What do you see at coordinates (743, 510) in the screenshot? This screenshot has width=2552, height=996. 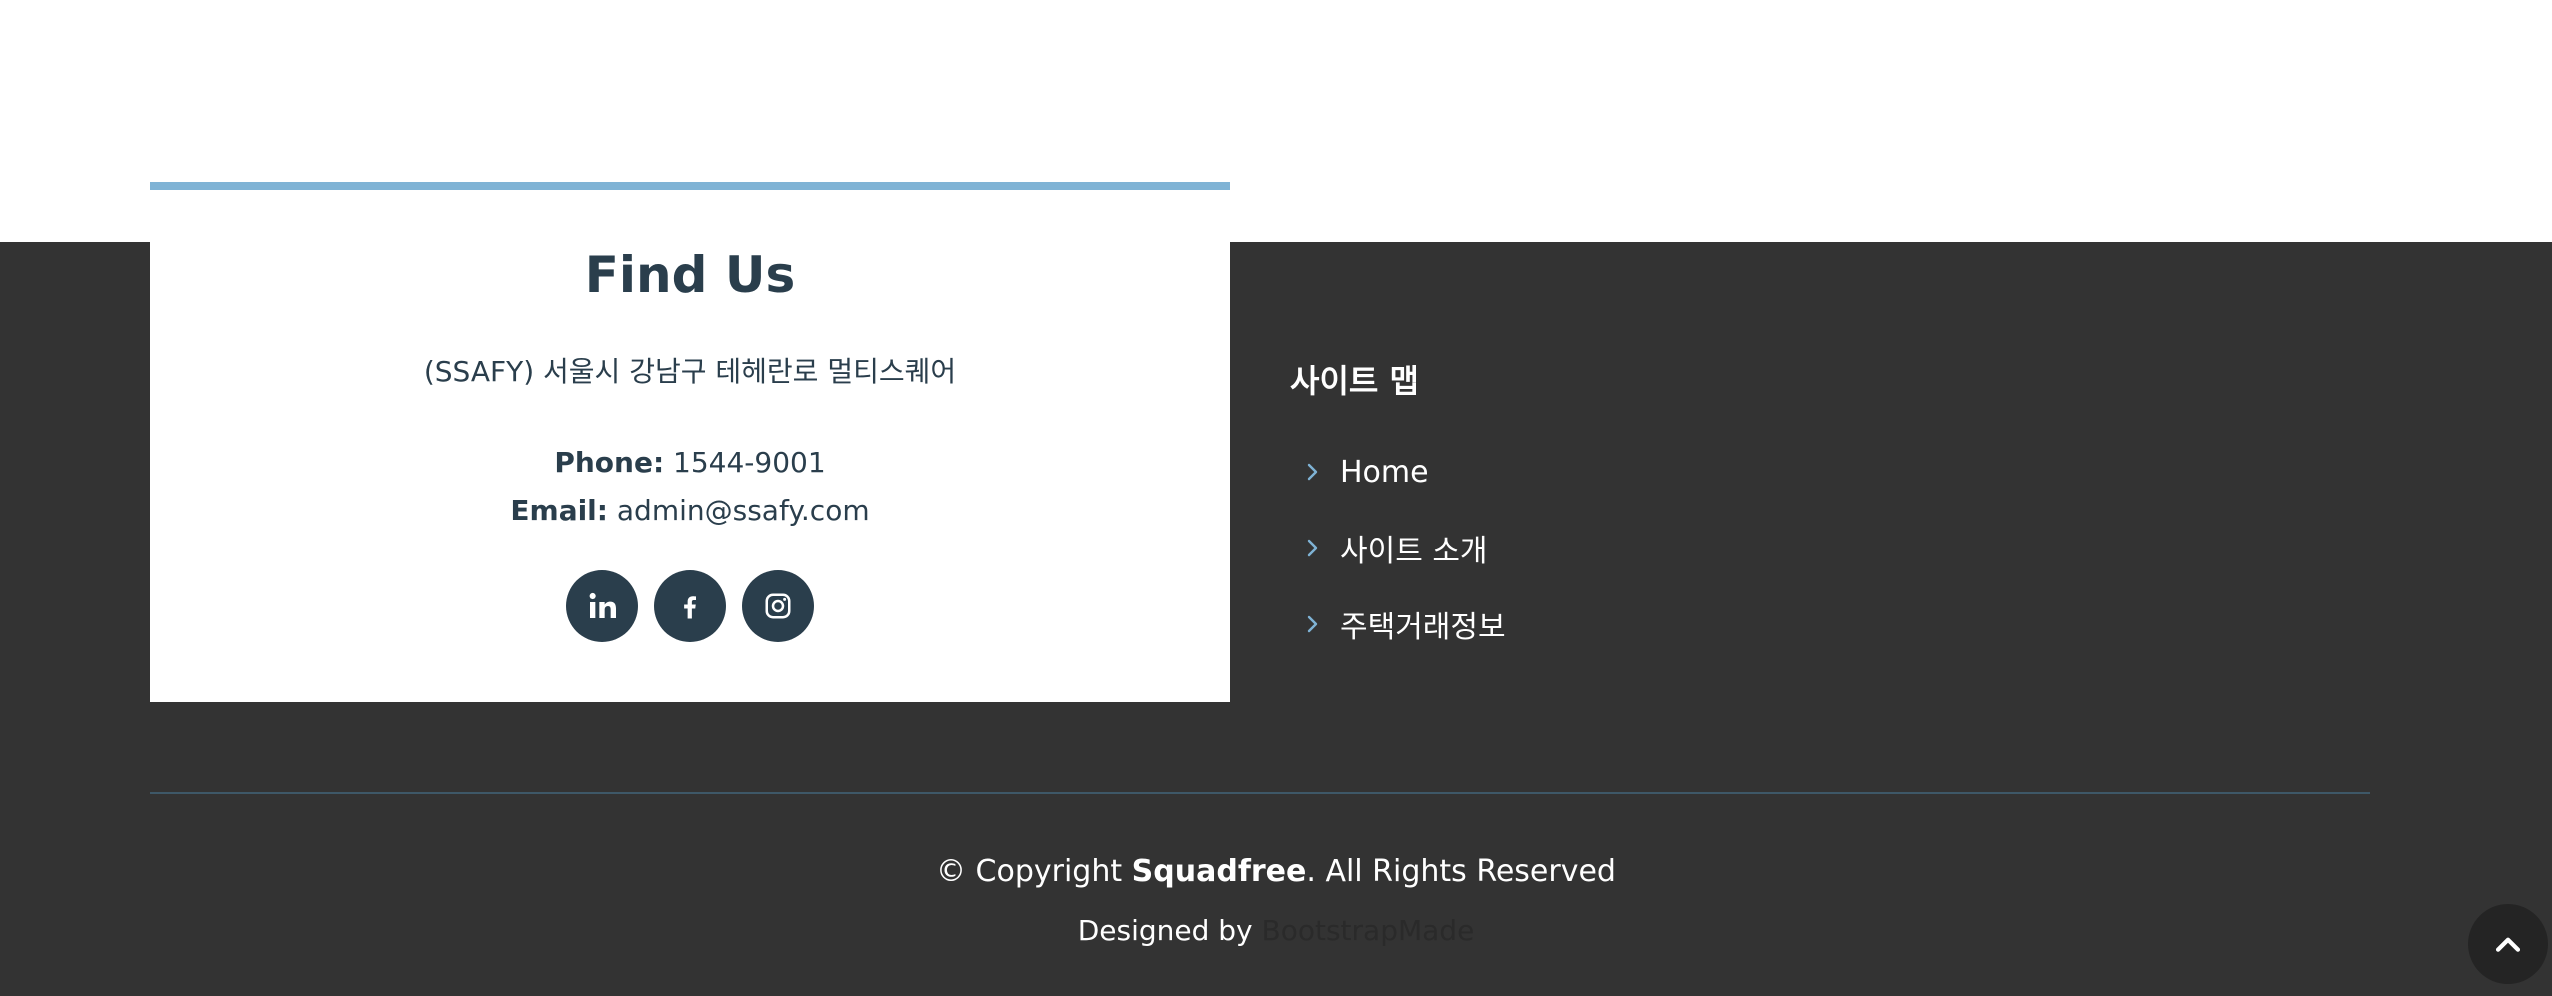 I see `email-value: admin@ssafy.com` at bounding box center [743, 510].